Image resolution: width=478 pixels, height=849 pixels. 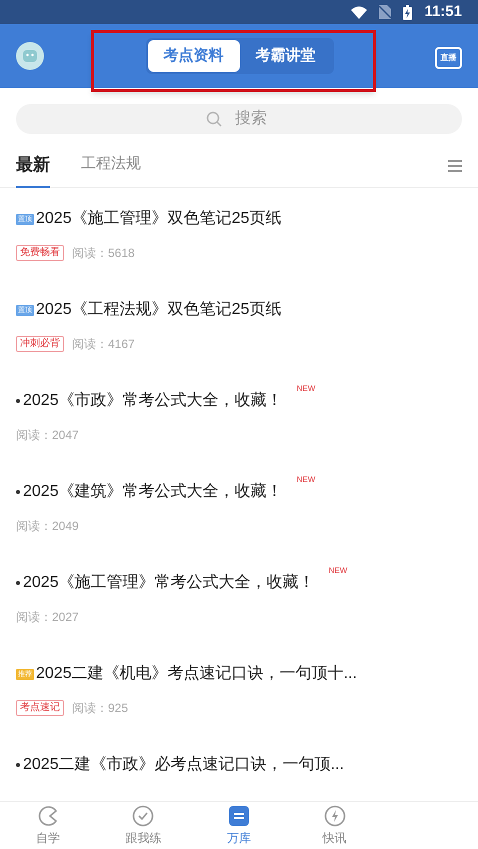 What do you see at coordinates (286, 56) in the screenshot?
I see `header-tab: 考霸讲堂` at bounding box center [286, 56].